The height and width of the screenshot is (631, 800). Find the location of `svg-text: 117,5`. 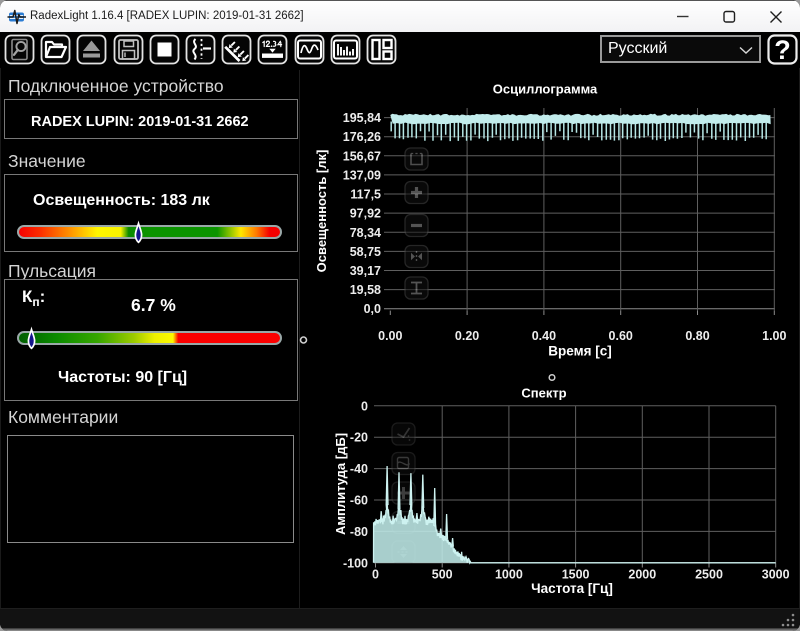

svg-text: 117,5 is located at coordinates (365, 195).